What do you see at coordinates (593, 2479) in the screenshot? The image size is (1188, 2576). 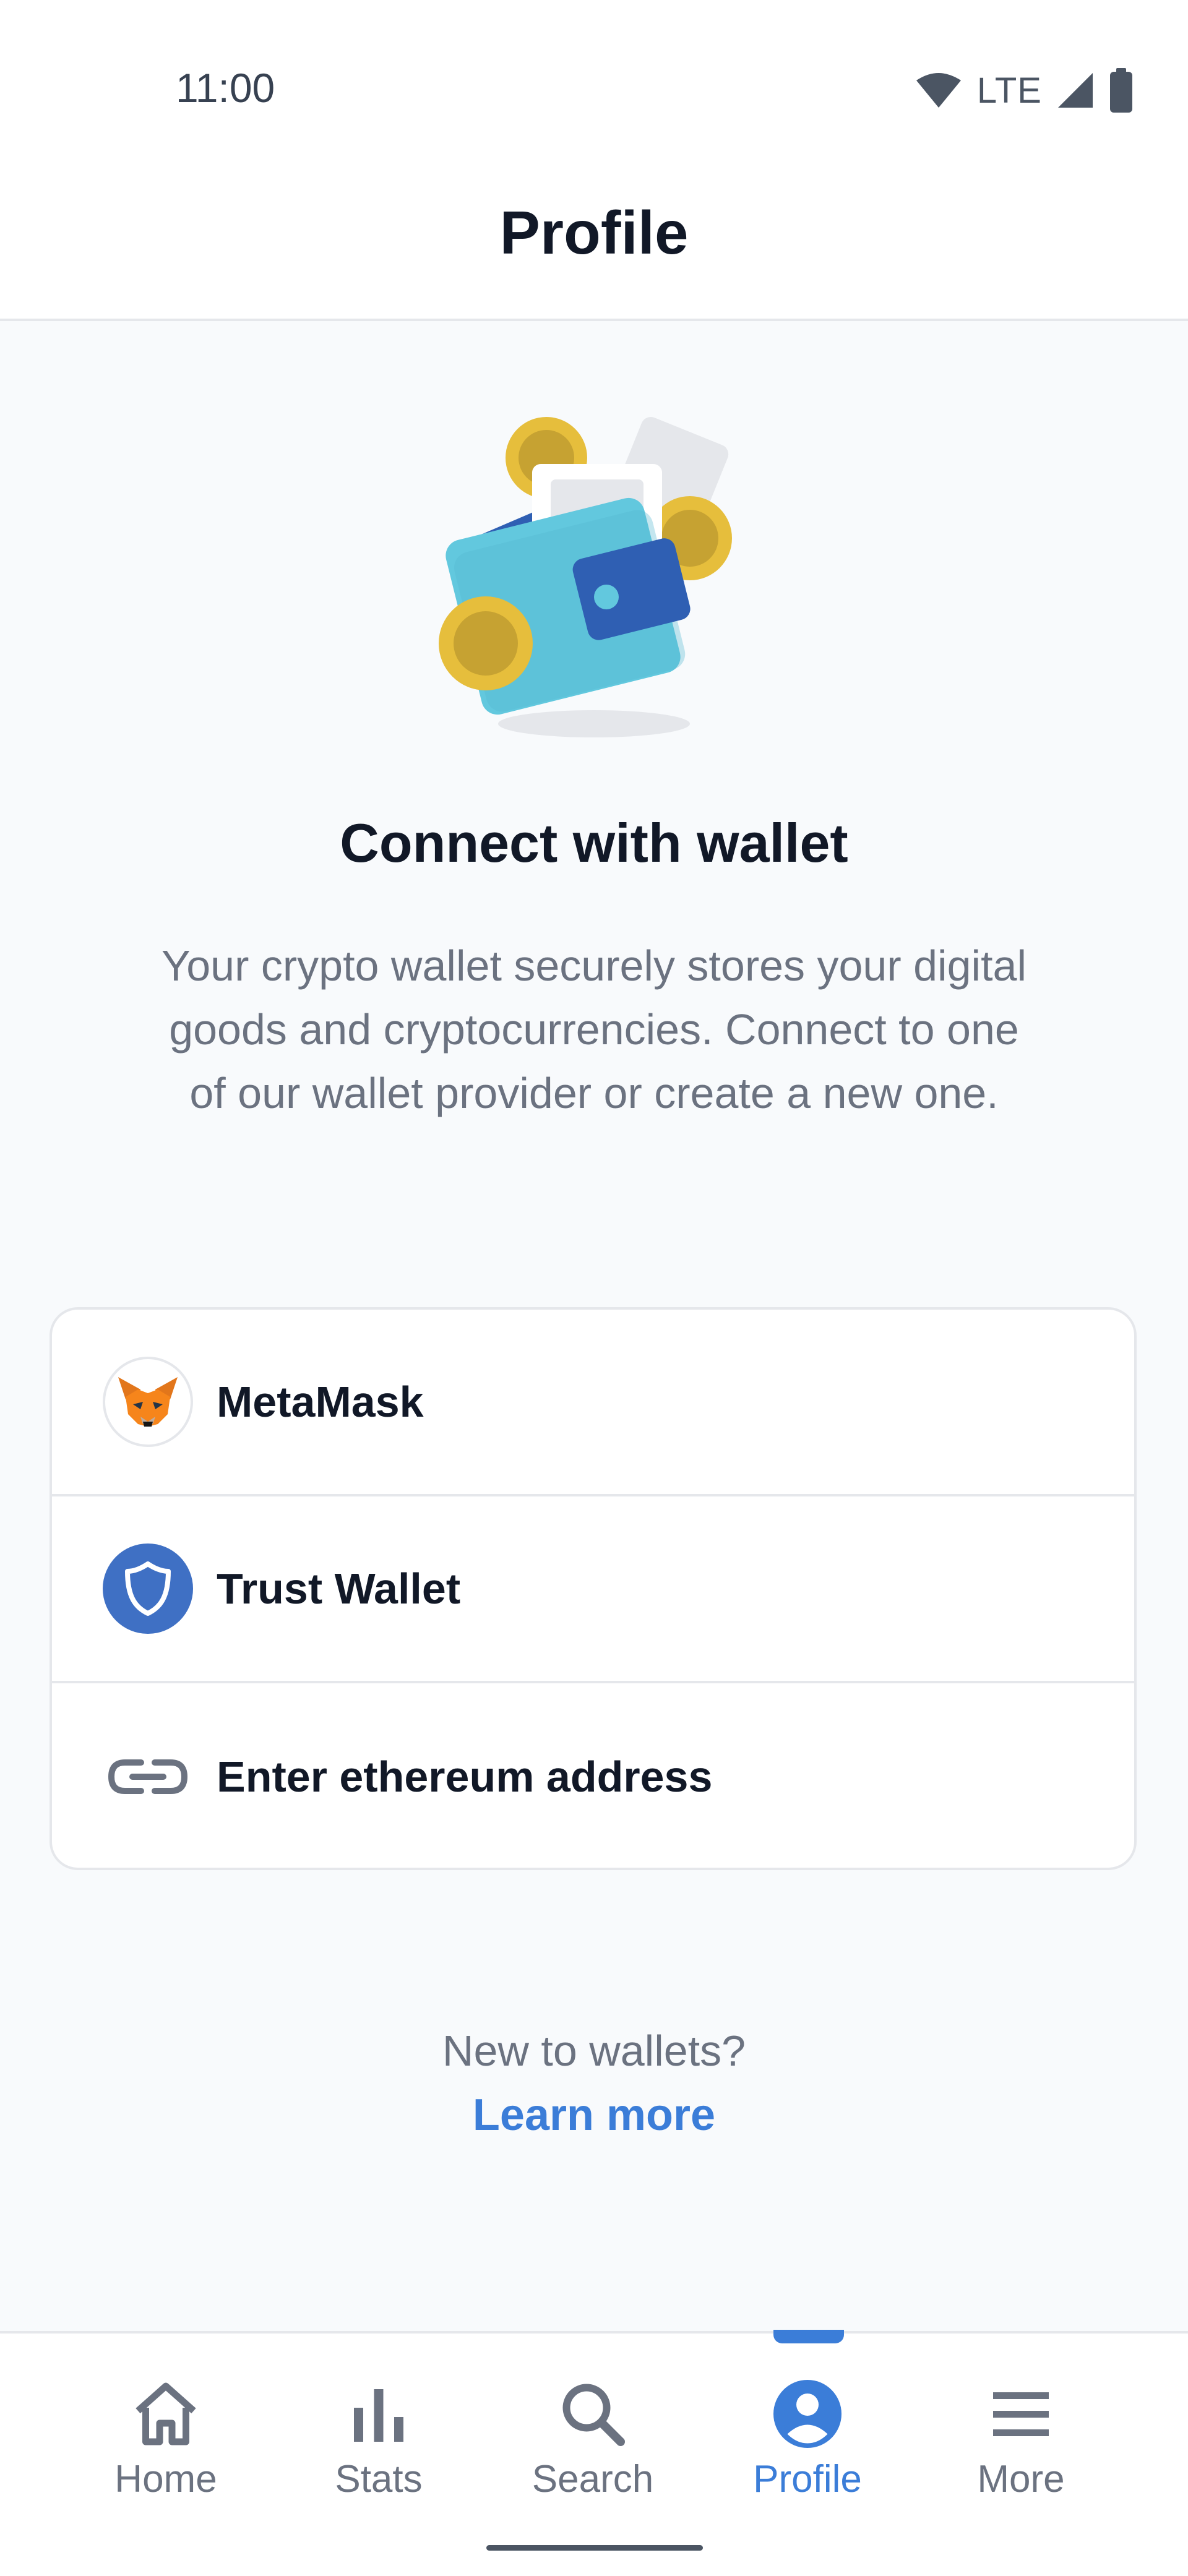 I see `nav-label-search: Search` at bounding box center [593, 2479].